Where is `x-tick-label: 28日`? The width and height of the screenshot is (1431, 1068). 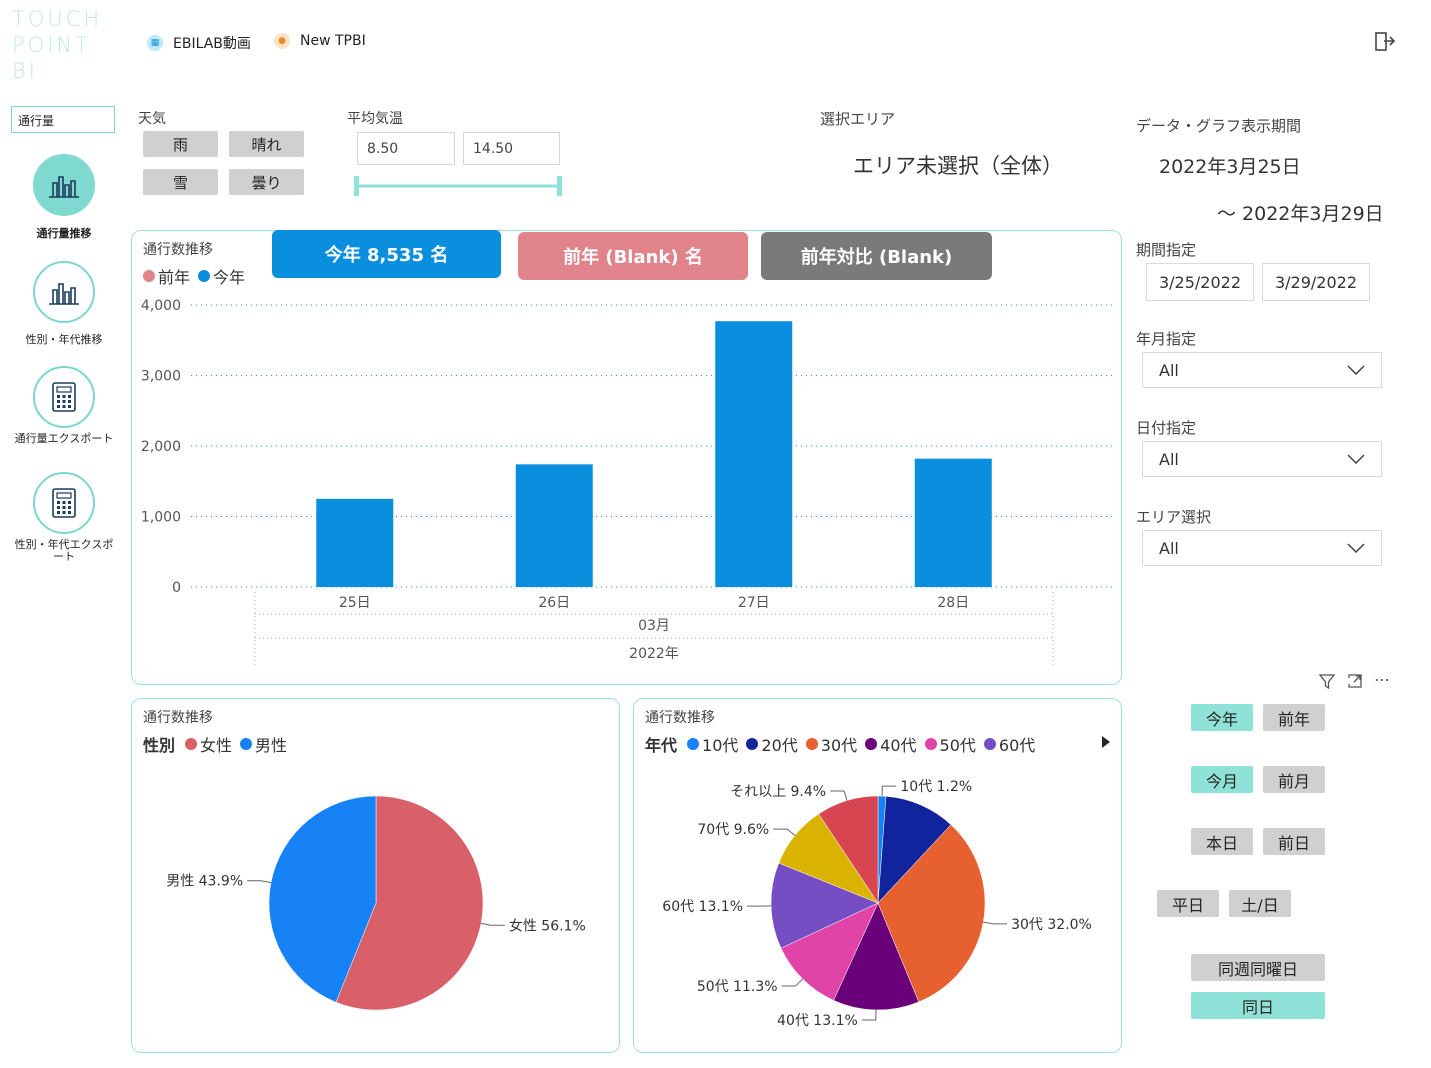 x-tick-label: 28日 is located at coordinates (953, 603).